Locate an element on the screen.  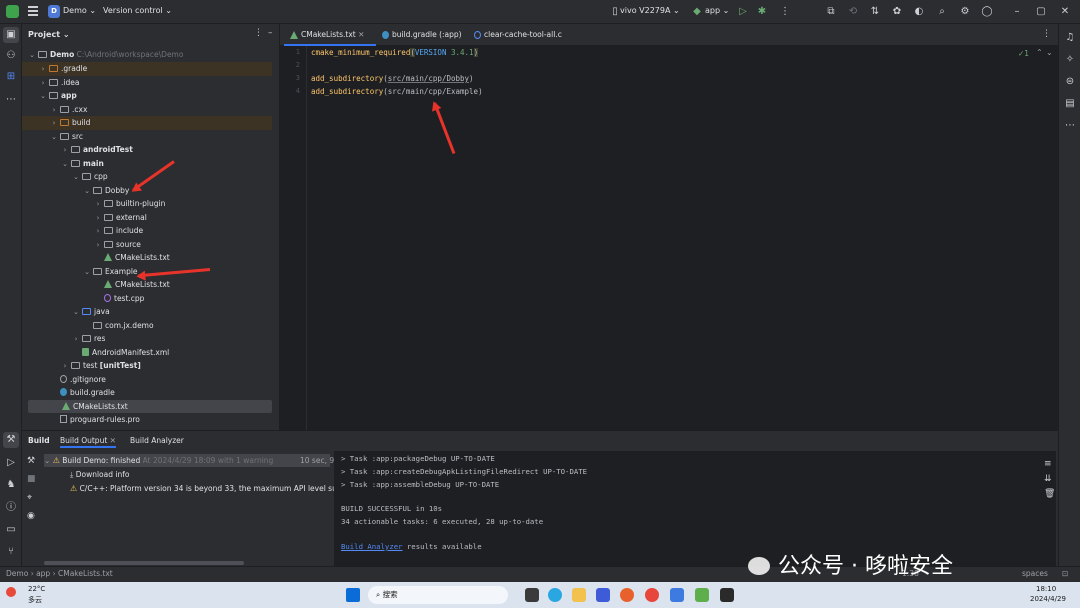
tabs-more-icon: ⋮ is located at coordinates (1046, 34).